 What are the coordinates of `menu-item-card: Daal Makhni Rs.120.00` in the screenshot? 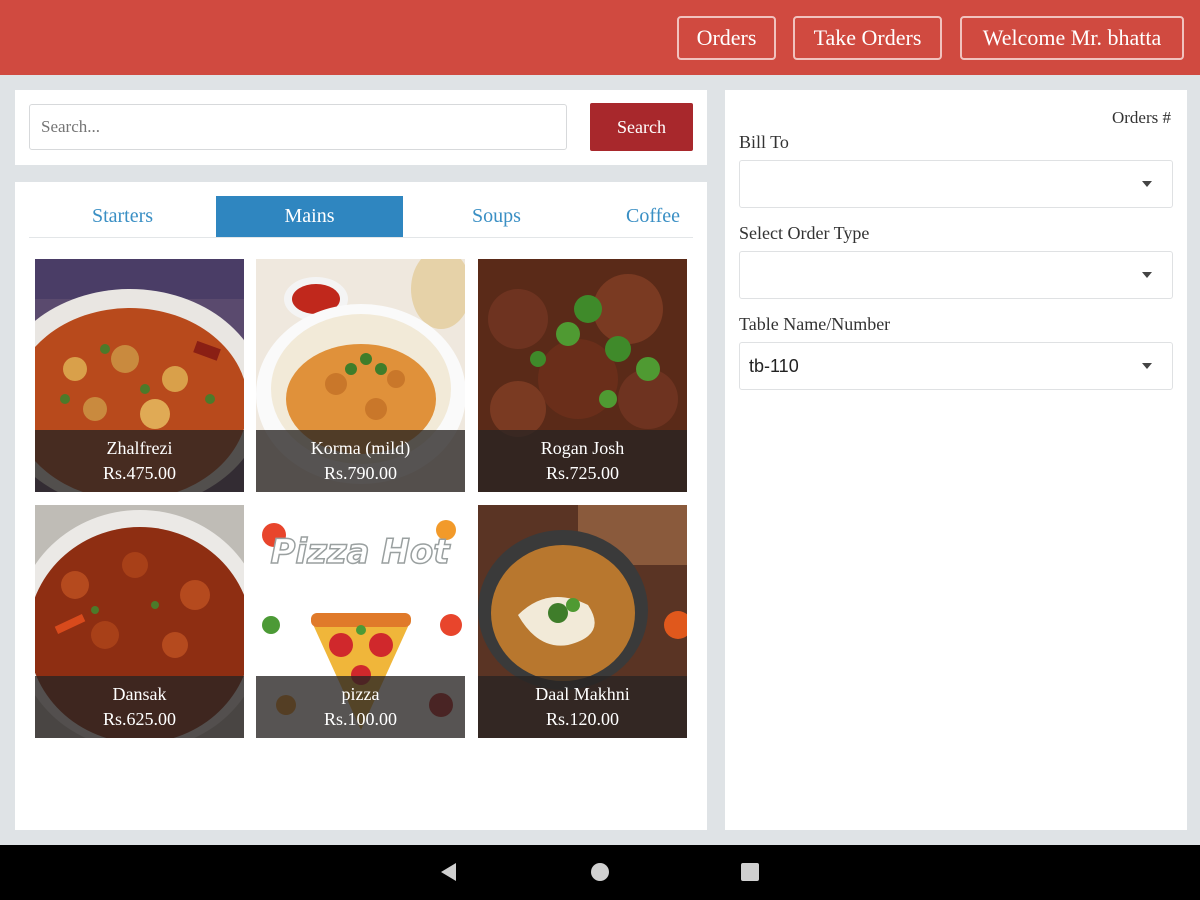 It's located at (582, 621).